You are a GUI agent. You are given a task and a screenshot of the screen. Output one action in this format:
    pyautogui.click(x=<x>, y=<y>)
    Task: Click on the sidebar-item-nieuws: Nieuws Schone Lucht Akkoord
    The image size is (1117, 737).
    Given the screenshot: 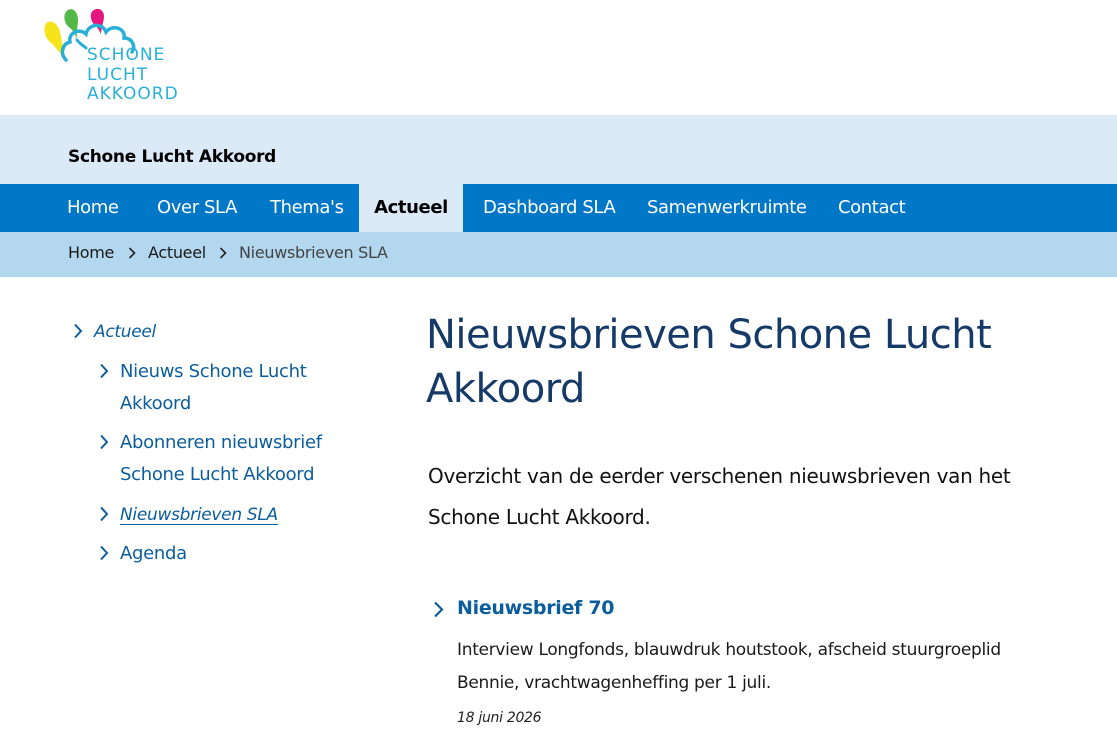 What is the action you would take?
    pyautogui.click(x=213, y=388)
    